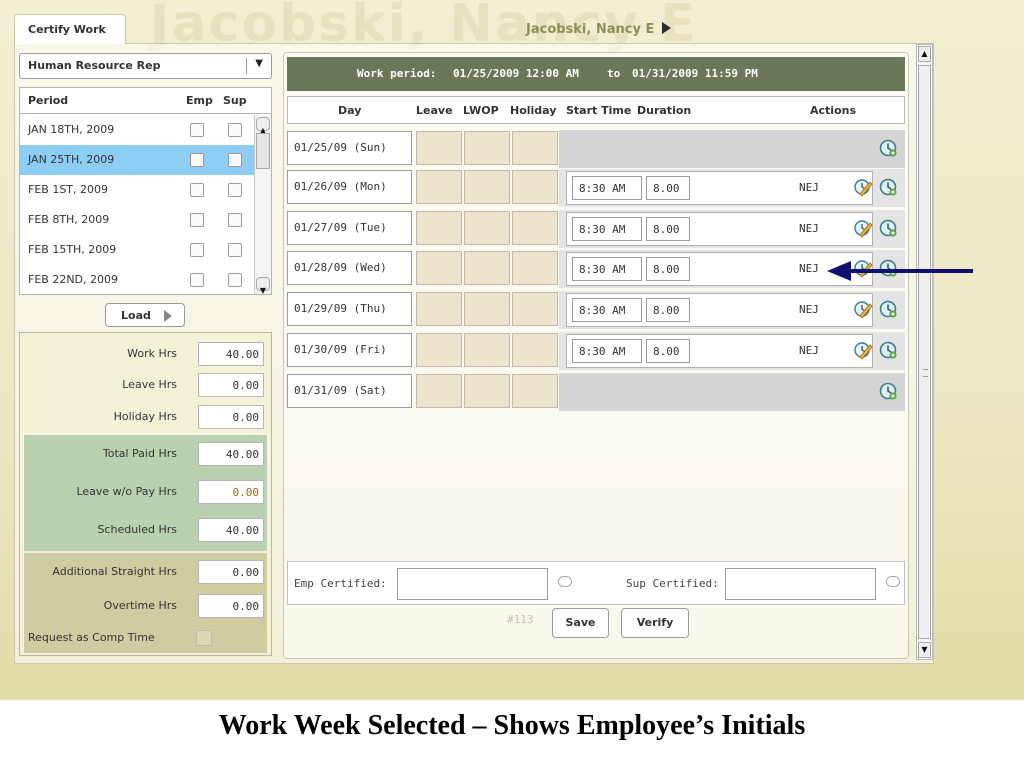 This screenshot has width=1024, height=768. I want to click on verify-button: Verify, so click(655, 623).